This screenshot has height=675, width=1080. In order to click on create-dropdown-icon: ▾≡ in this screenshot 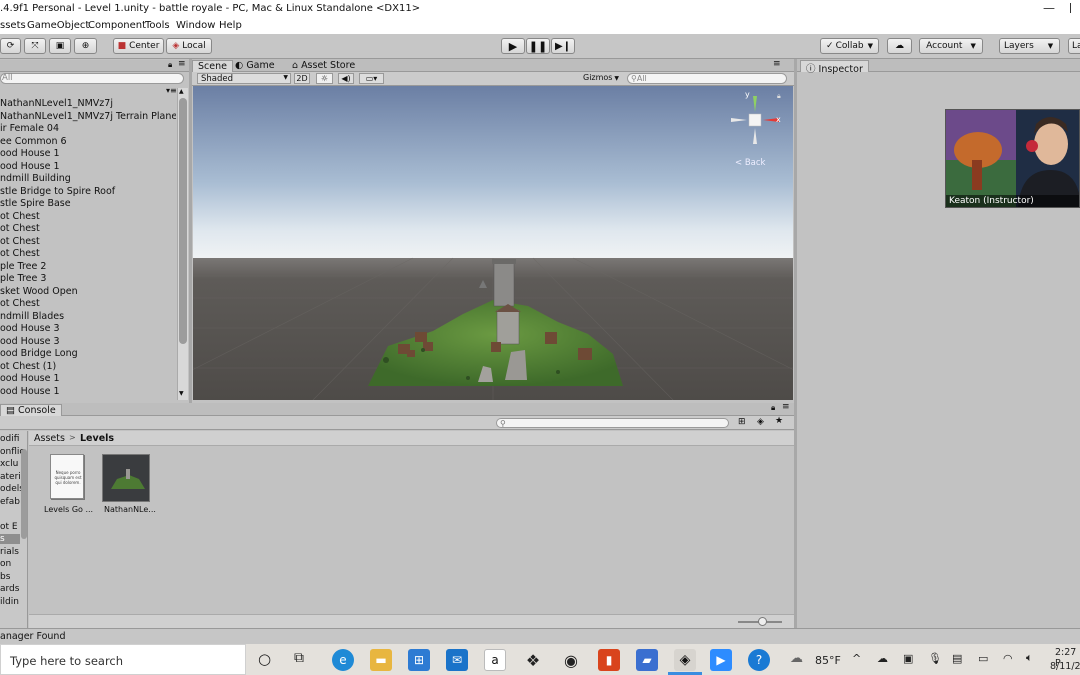, I will do `click(171, 90)`.